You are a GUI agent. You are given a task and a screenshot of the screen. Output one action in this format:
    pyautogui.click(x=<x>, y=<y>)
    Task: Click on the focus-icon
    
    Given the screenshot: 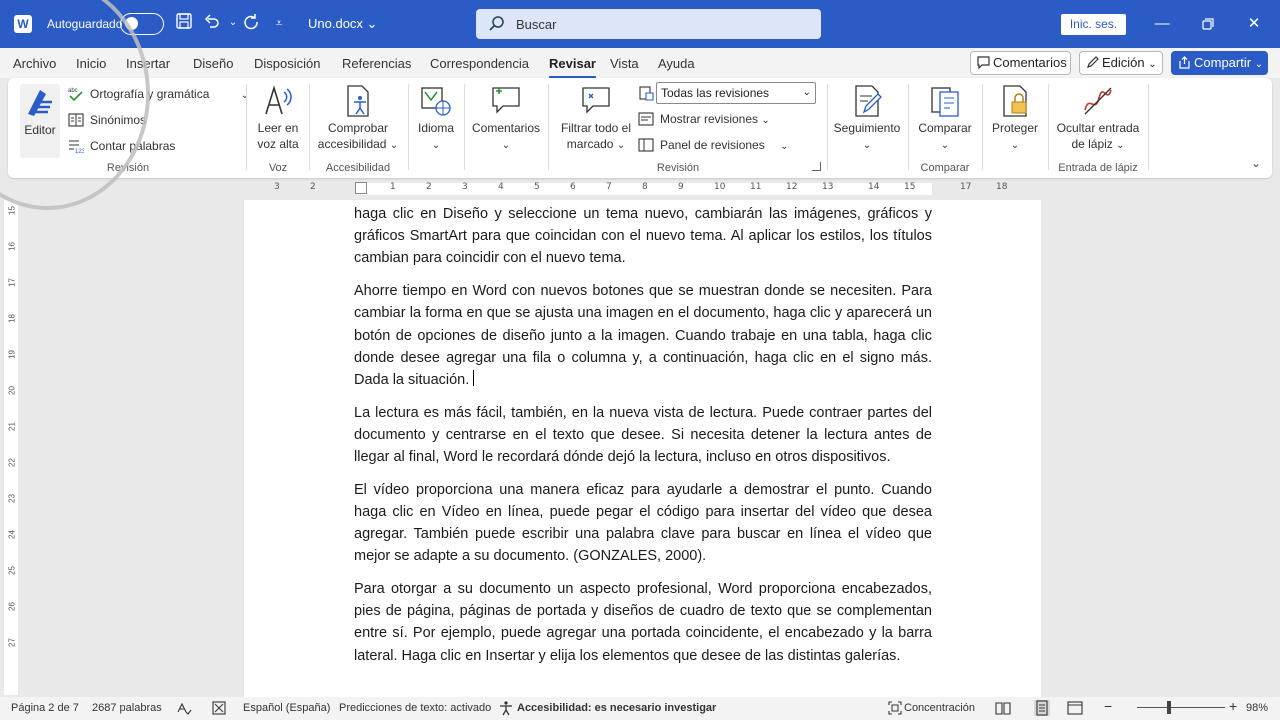 What is the action you would take?
    pyautogui.click(x=895, y=708)
    